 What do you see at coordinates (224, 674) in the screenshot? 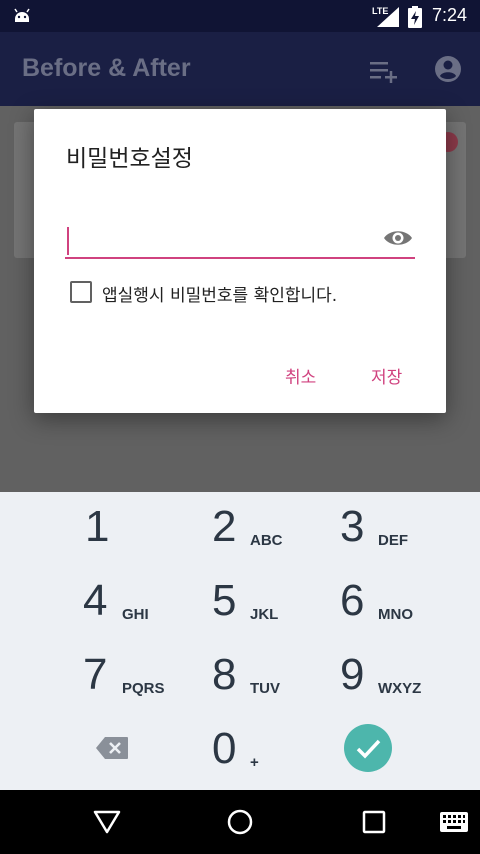
I see `key-digit: 8` at bounding box center [224, 674].